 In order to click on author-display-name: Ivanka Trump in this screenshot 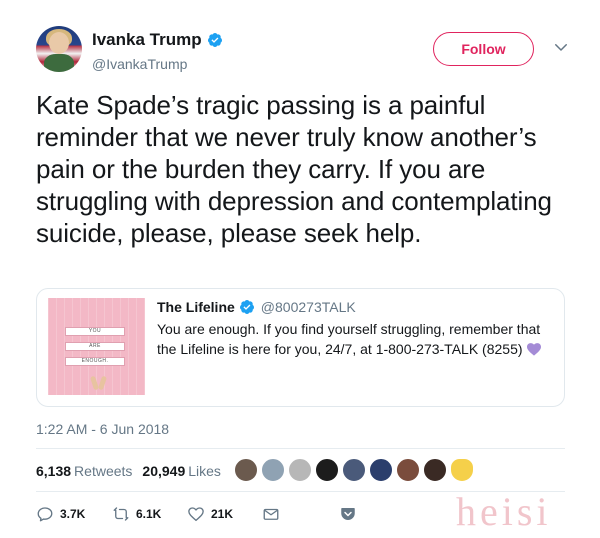, I will do `click(147, 40)`.